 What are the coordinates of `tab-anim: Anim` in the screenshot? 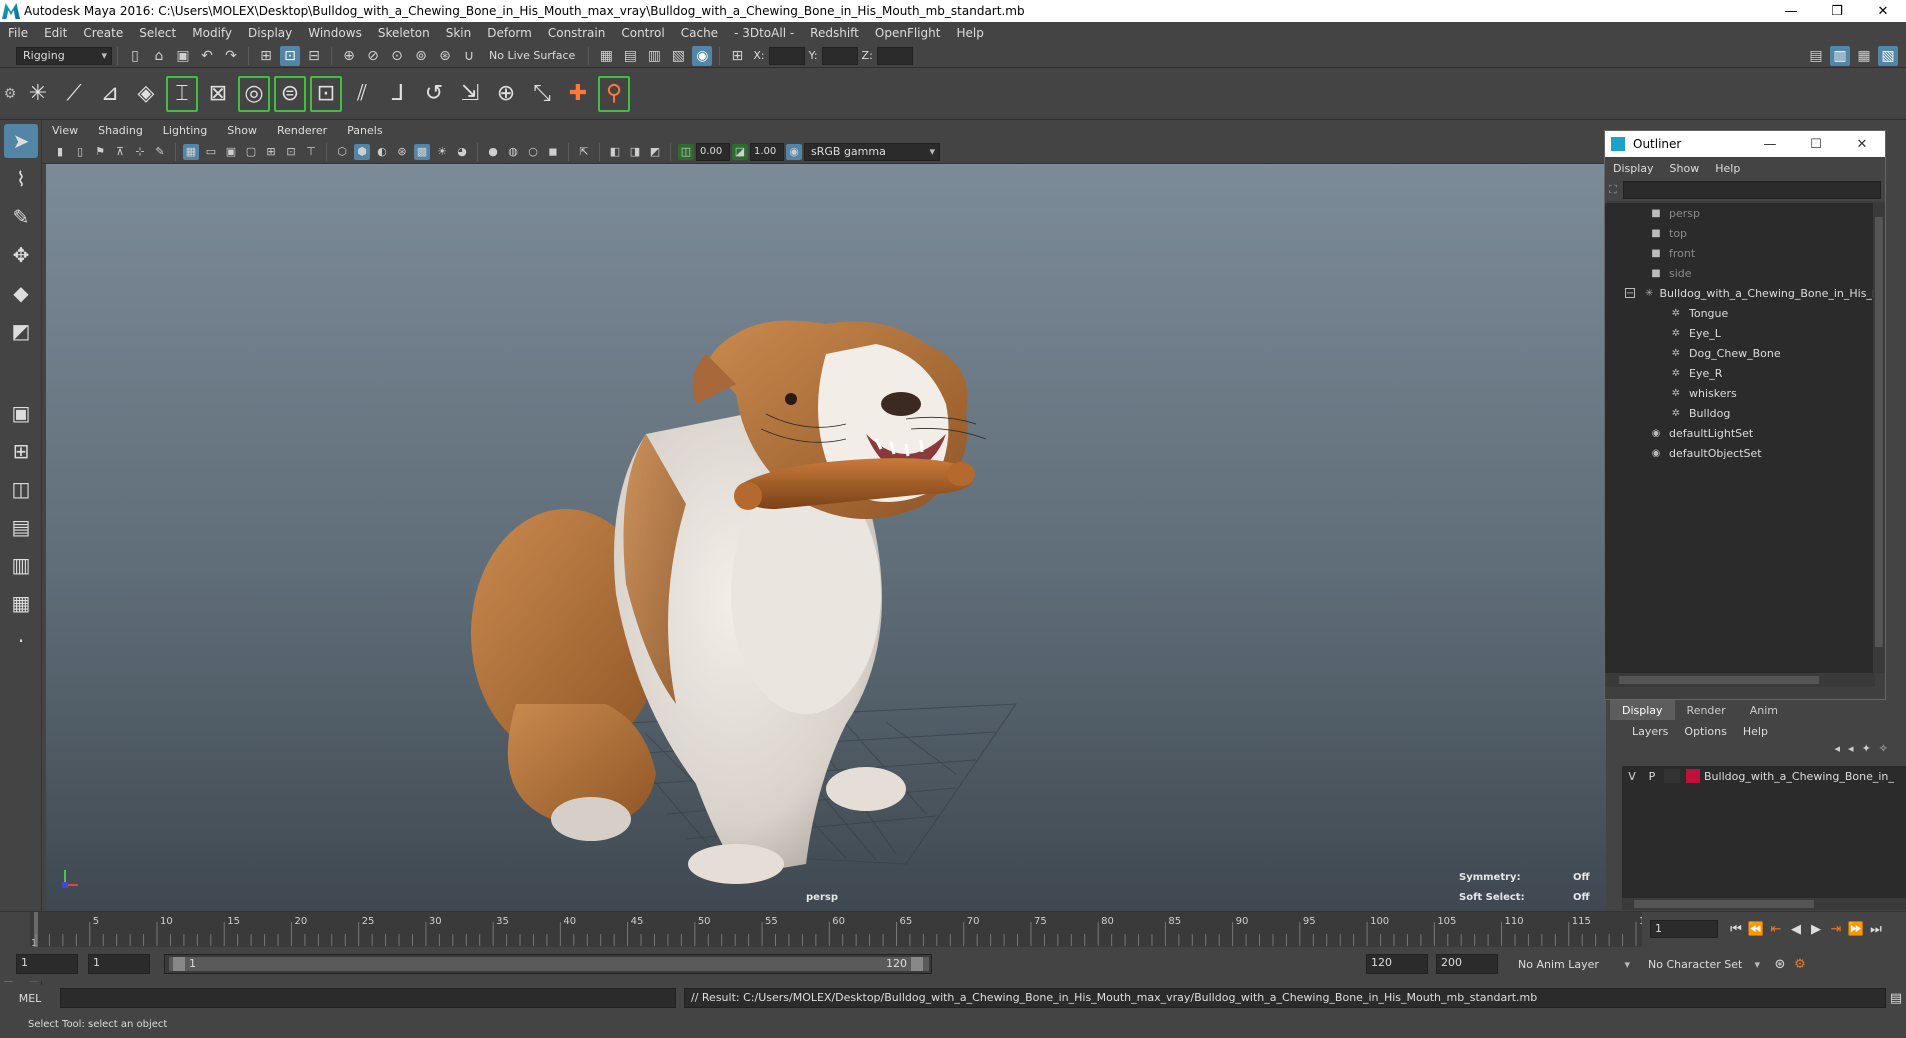 It's located at (1764, 710).